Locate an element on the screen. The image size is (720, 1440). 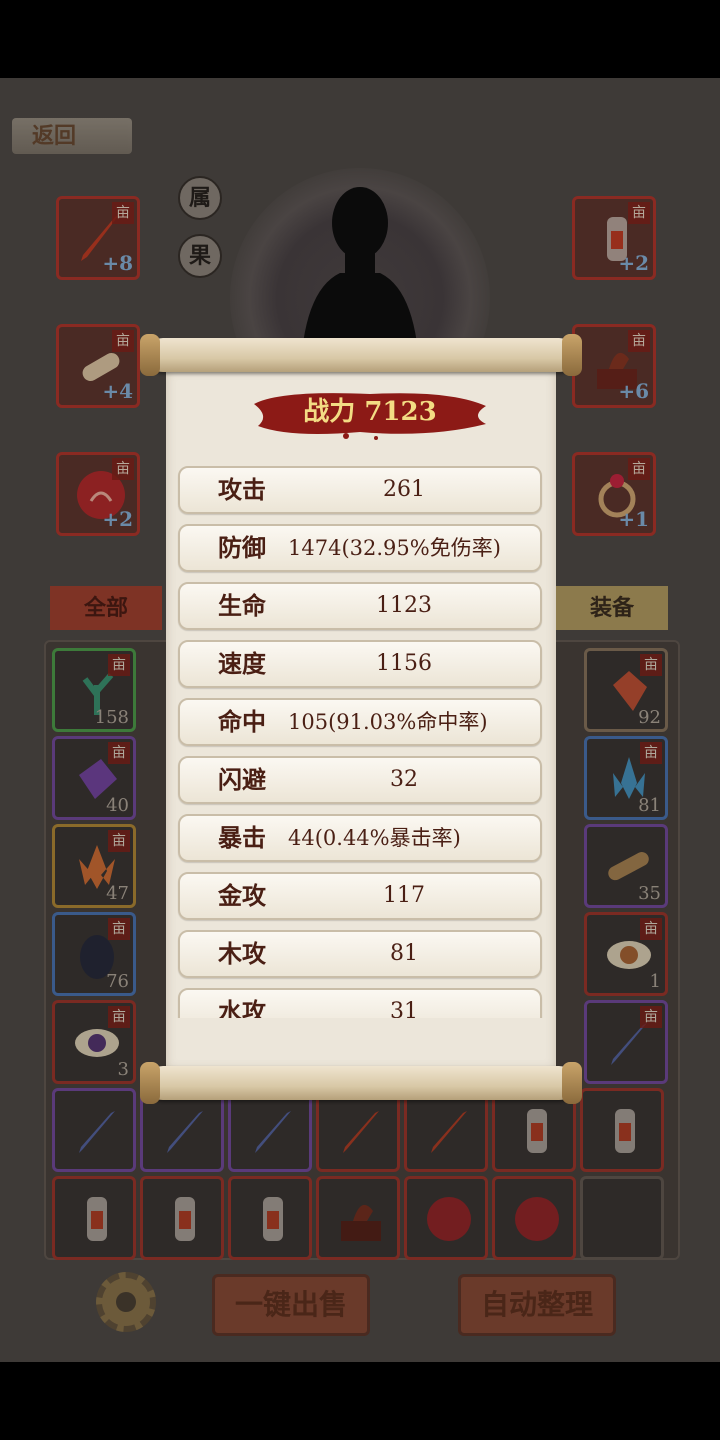
stat-label: 生命 is located at coordinates (242, 605).